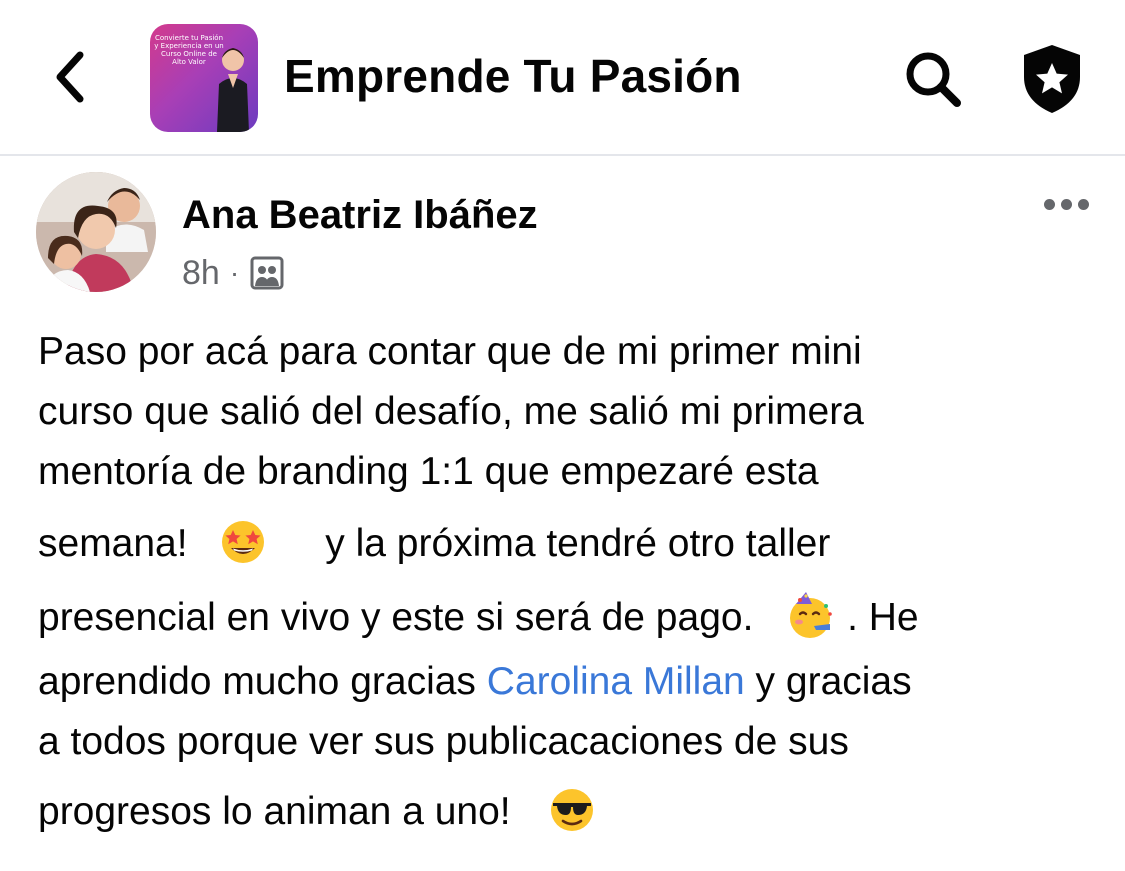 The height and width of the screenshot is (871, 1125). Describe the element at coordinates (434, 544) in the screenshot. I see `post-line: semana! y la próxima tendré otro taller` at that location.